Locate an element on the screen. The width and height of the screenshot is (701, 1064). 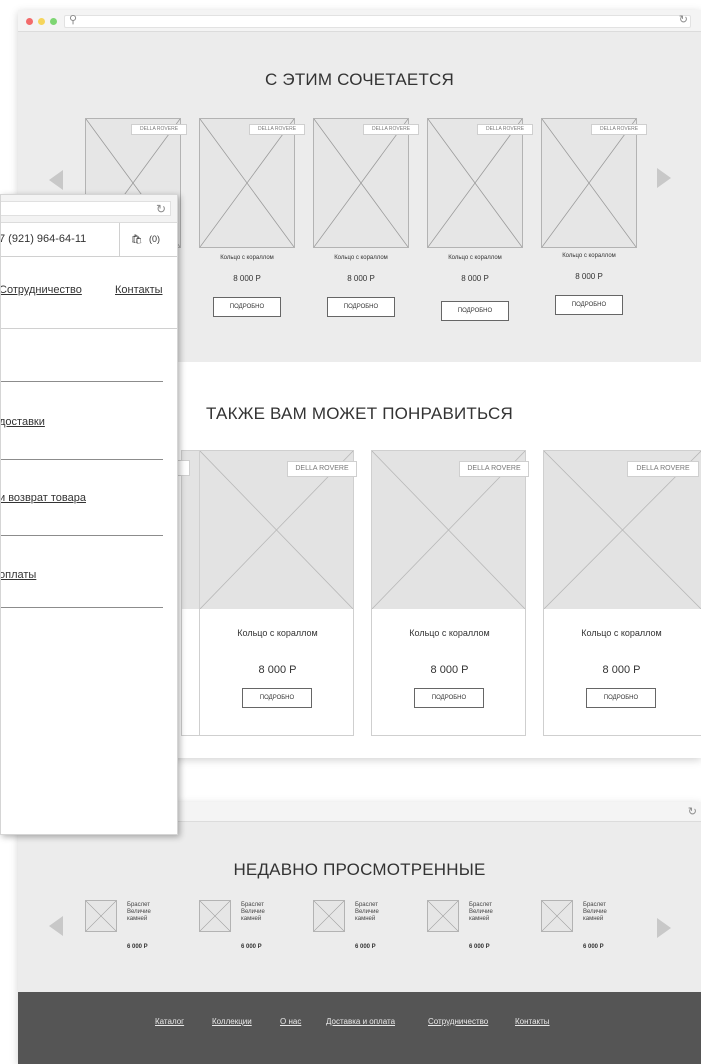
minimize-dot-icon is located at coordinates (41, 21).